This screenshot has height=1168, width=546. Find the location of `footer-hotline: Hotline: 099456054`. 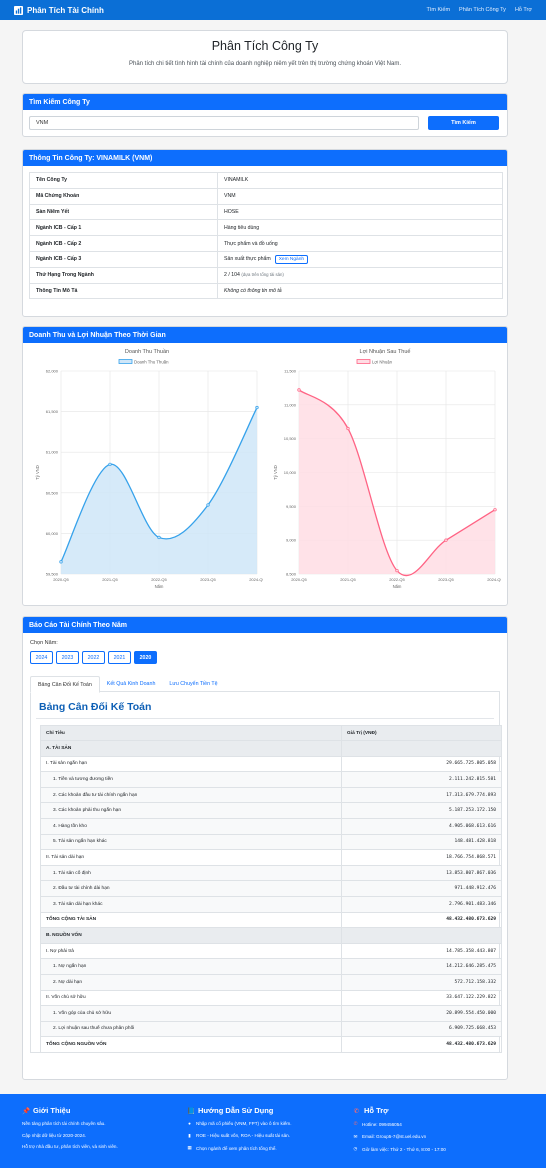

footer-hotline: Hotline: 099456054 is located at coordinates (382, 1124).